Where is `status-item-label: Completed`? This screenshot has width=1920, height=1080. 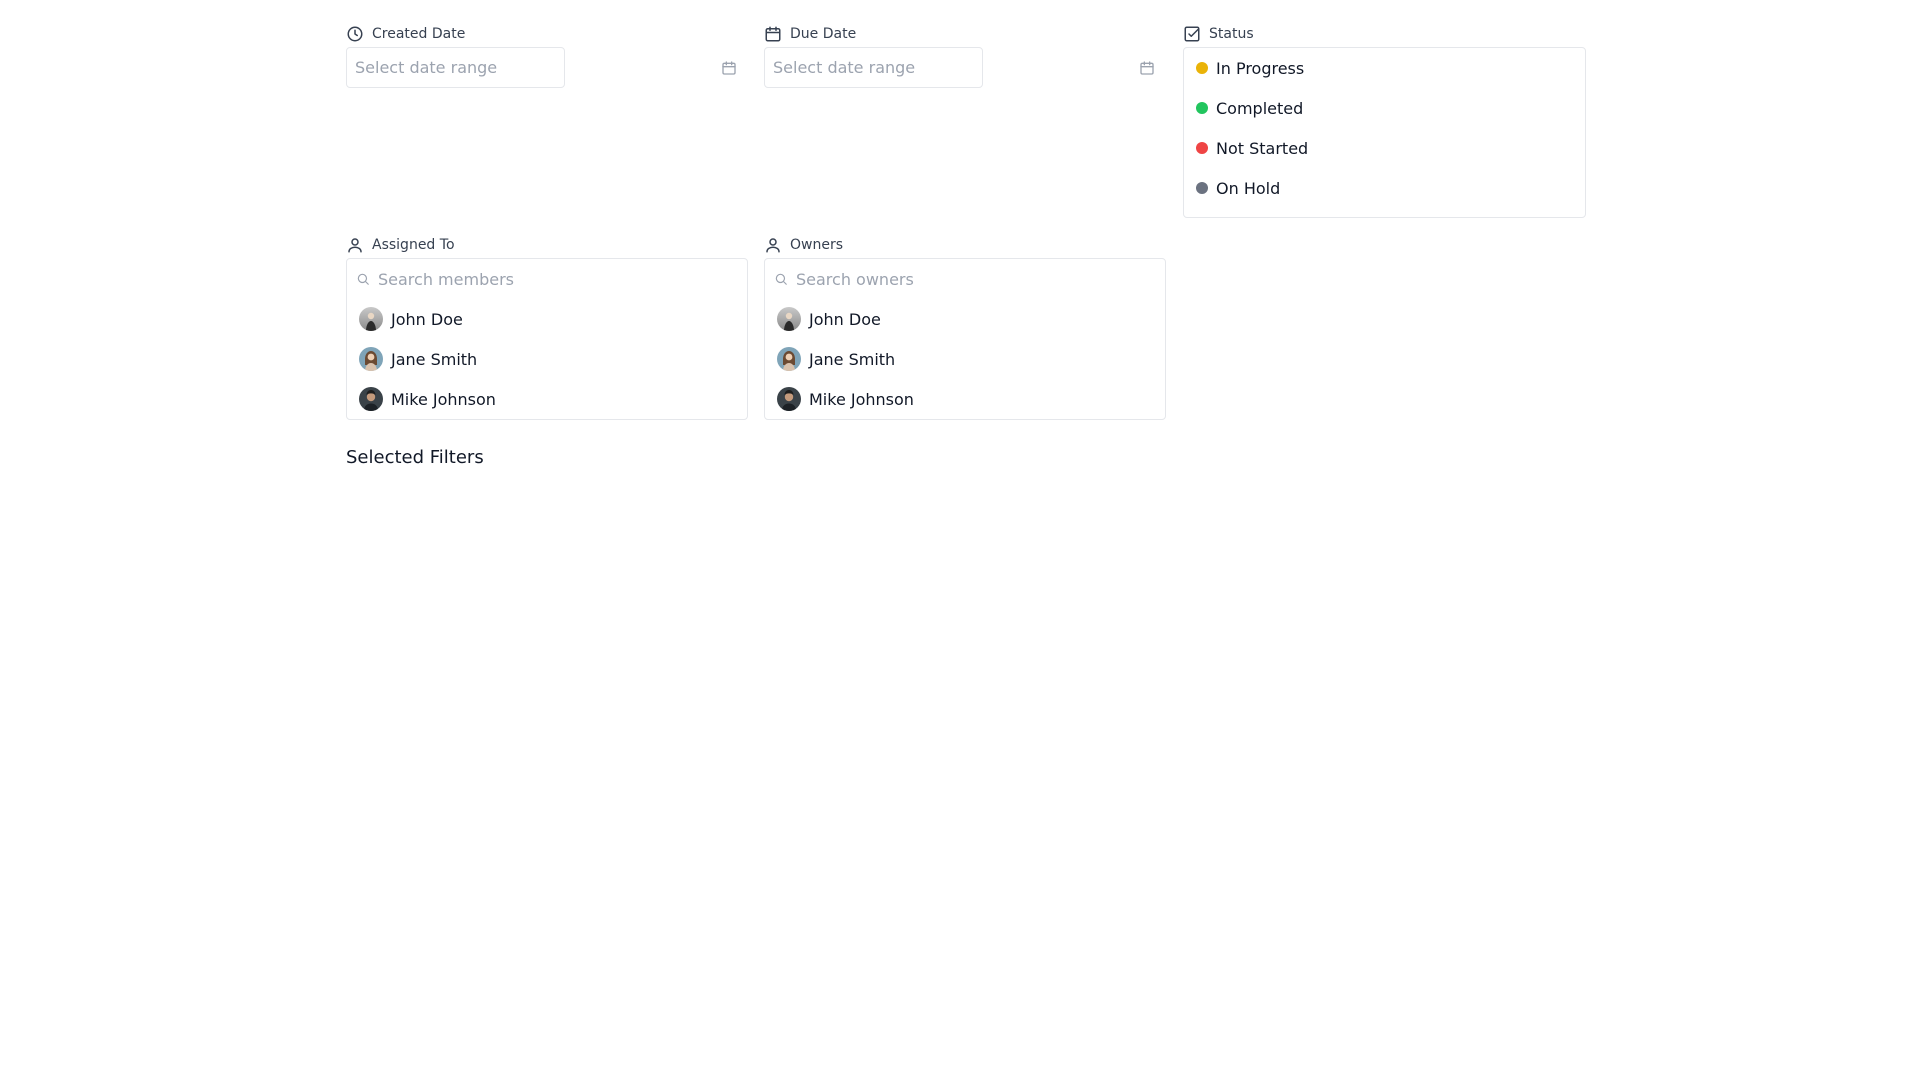
status-item-label: Completed is located at coordinates (1260, 108).